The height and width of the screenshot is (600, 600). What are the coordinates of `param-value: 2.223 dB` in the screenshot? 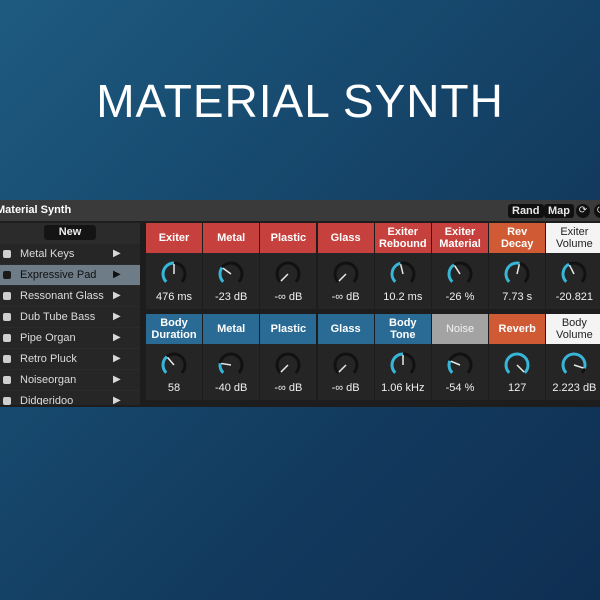 It's located at (574, 388).